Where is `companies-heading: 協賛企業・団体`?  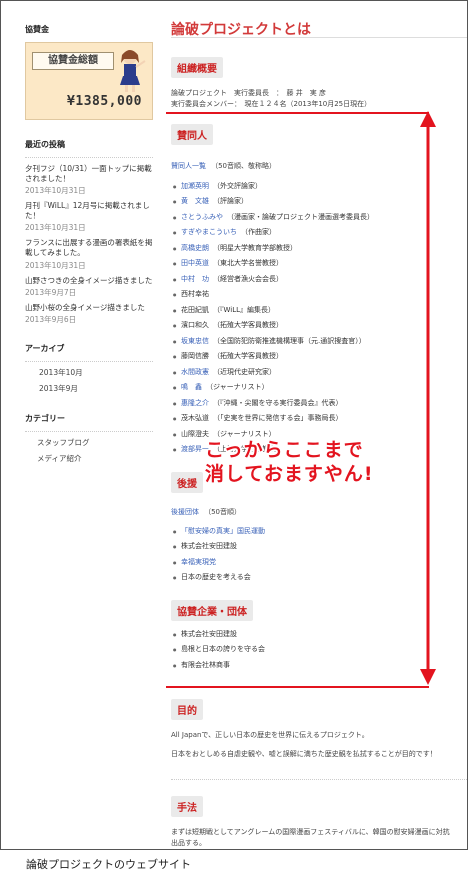
companies-heading: 協賛企業・団体 is located at coordinates (212, 610).